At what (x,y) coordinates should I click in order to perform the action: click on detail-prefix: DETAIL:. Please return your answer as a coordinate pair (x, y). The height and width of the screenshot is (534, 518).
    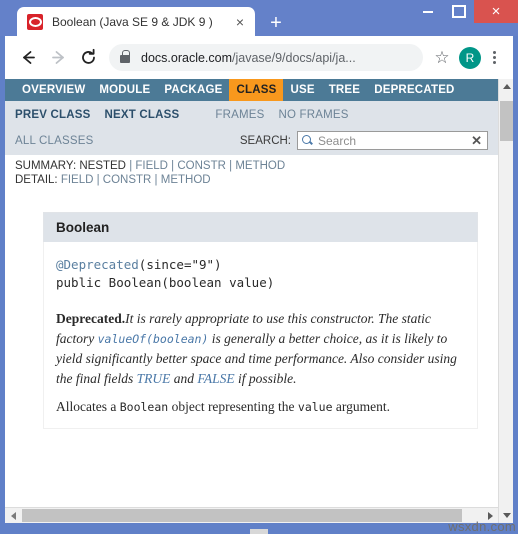
    Looking at the image, I should click on (36, 180).